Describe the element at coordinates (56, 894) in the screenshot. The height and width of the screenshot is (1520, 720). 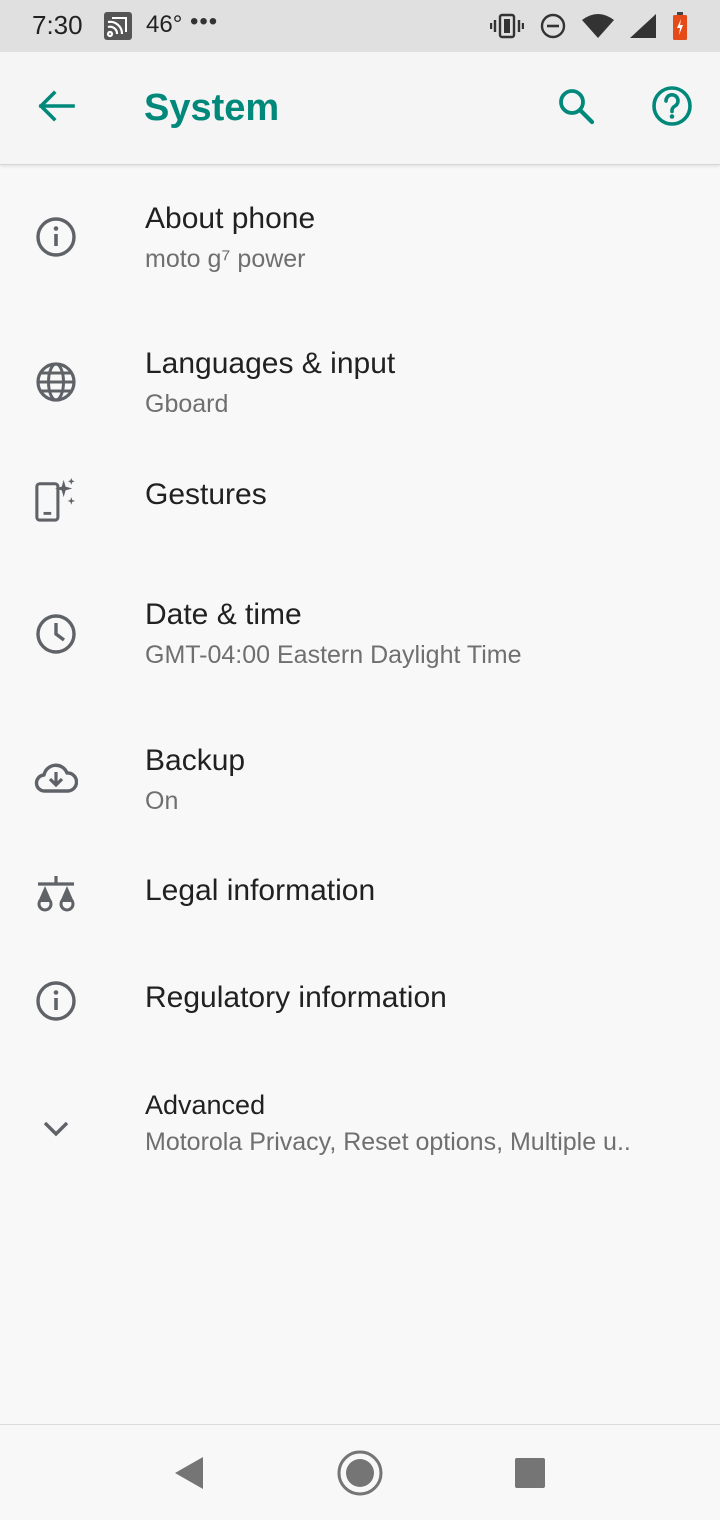
I see `scales-icon` at that location.